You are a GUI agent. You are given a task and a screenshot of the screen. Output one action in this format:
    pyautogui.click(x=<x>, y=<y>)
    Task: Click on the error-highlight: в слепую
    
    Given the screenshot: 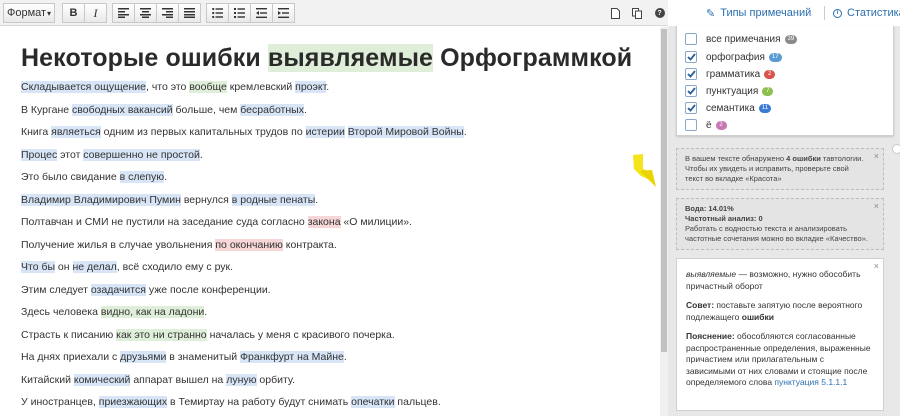 What is the action you would take?
    pyautogui.click(x=142, y=177)
    